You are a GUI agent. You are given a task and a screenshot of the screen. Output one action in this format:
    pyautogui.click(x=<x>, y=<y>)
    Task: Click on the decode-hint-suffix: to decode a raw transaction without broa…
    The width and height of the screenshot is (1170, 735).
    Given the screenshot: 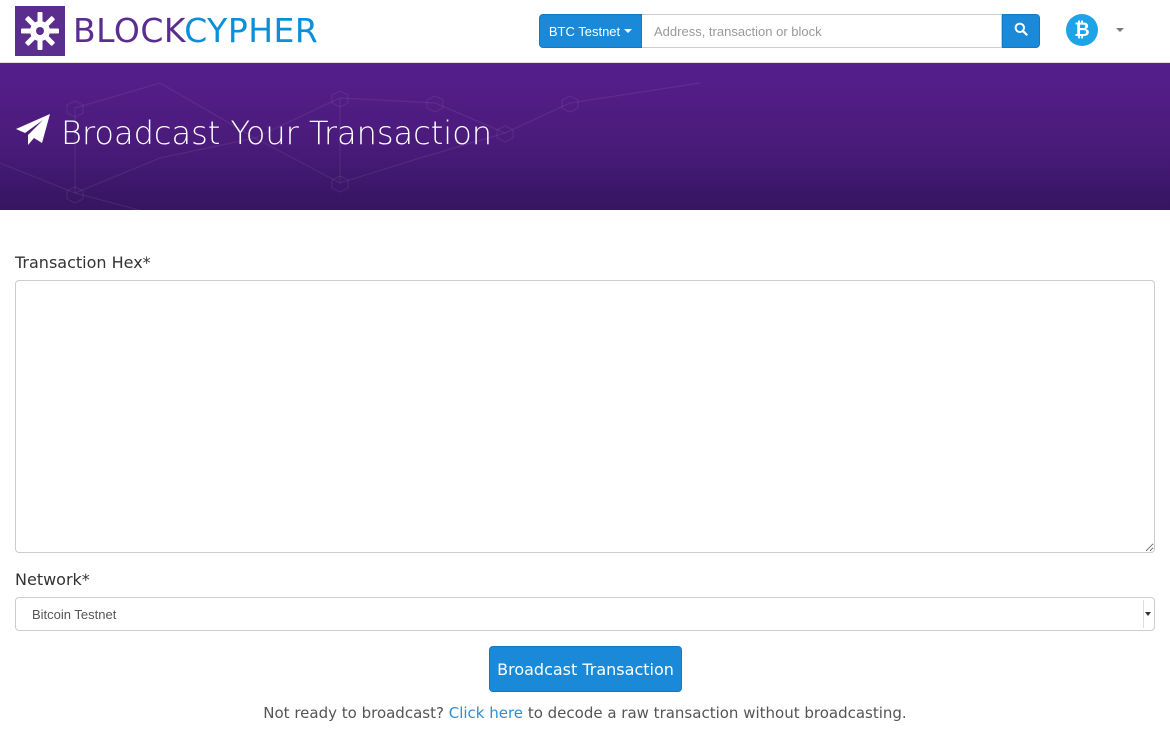 What is the action you would take?
    pyautogui.click(x=717, y=713)
    